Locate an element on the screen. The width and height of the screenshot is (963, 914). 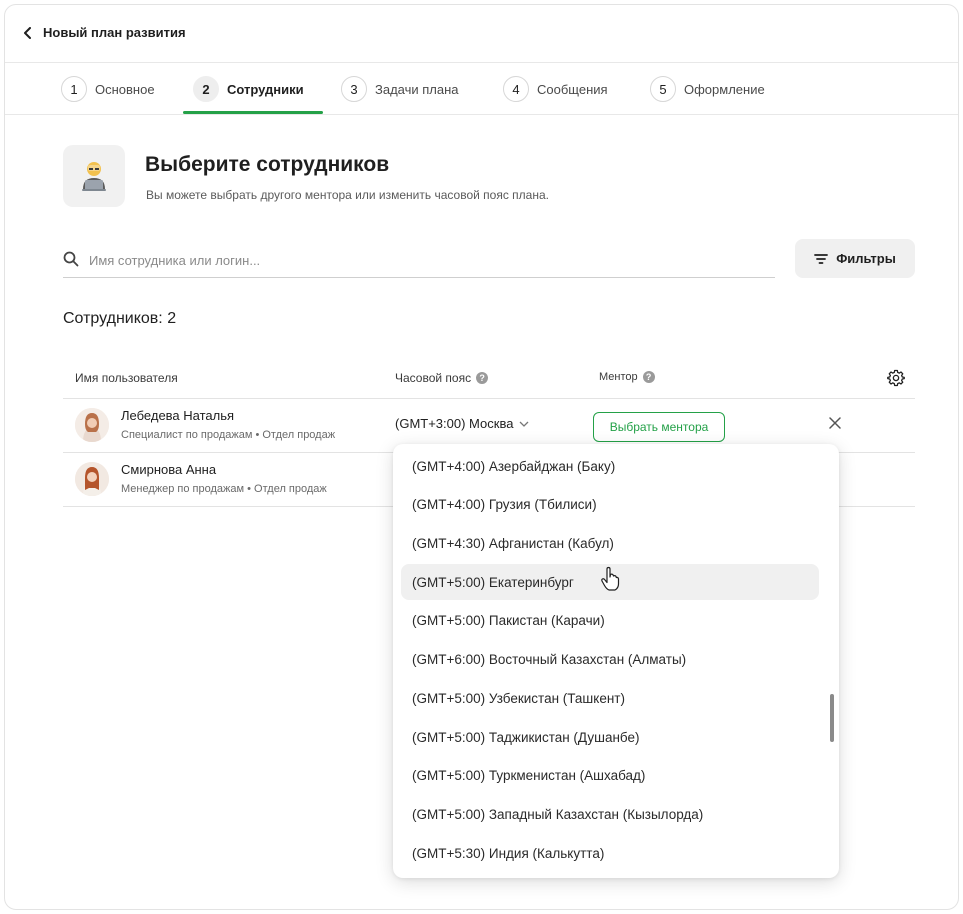
timezone-option-hovered: (GMT+5:00) Екатеринбург is located at coordinates (610, 582).